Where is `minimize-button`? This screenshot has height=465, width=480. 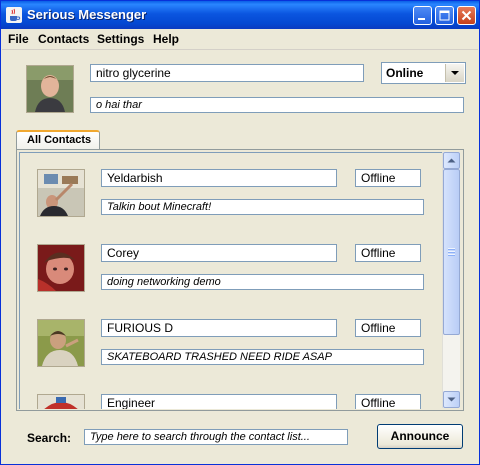 minimize-button is located at coordinates (422, 15).